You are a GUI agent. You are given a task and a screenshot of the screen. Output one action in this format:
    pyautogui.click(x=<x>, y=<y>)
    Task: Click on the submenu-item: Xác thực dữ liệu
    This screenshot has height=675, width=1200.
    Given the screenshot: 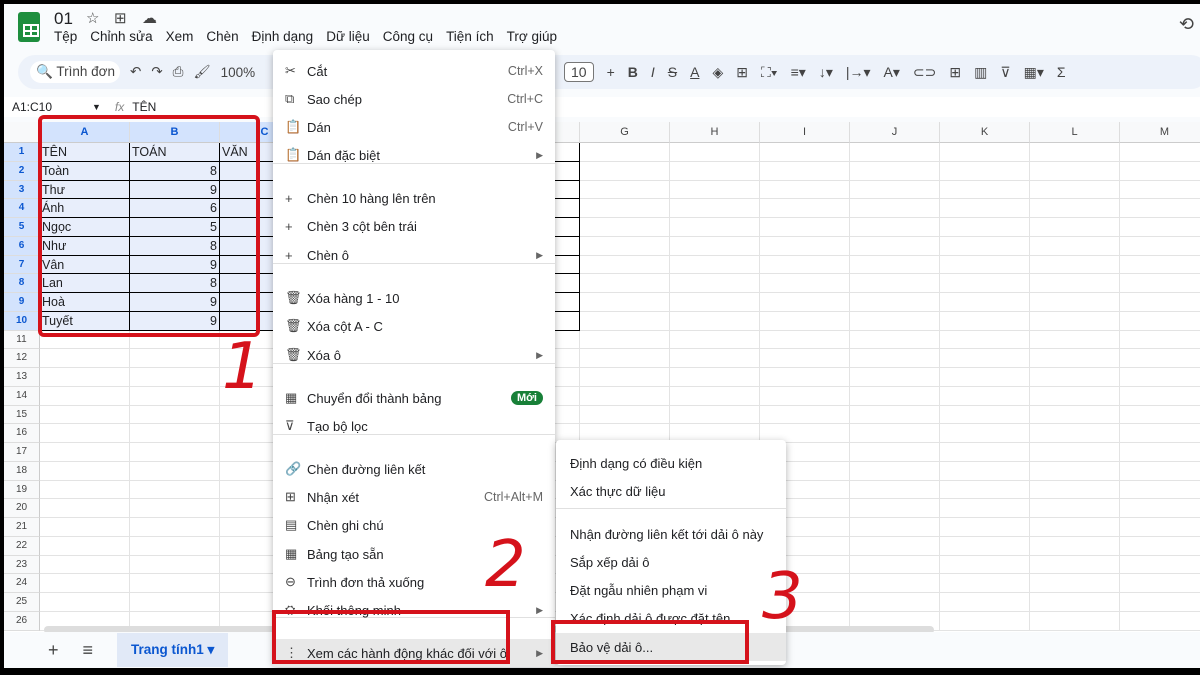 What is the action you would take?
    pyautogui.click(x=671, y=491)
    